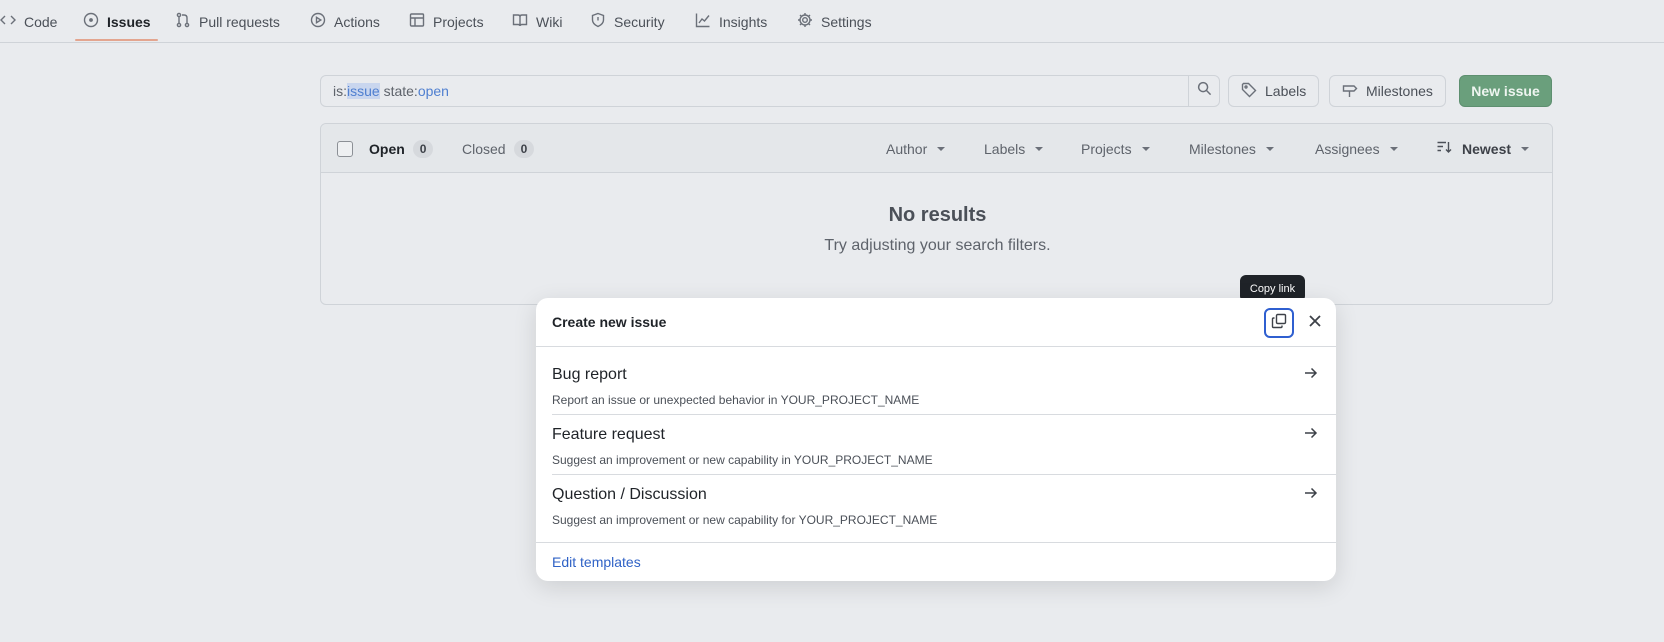  I want to click on filter-label: Author, so click(907, 148).